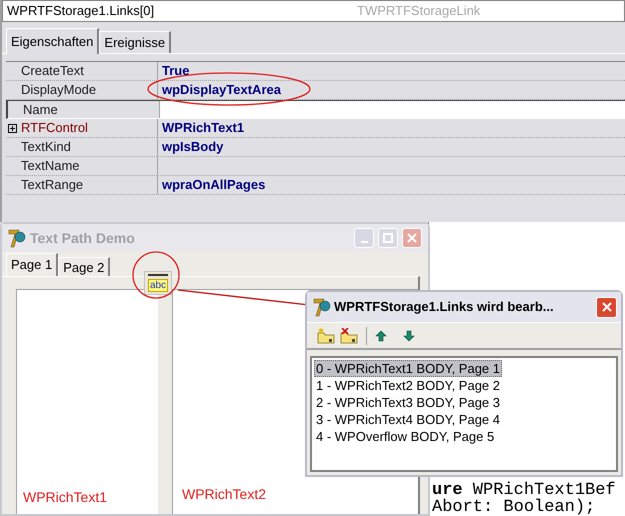 This screenshot has width=625, height=516. I want to click on object-selector: WPRTFStorage1.Links[0] TWPRTFStorageLink, so click(313, 11).